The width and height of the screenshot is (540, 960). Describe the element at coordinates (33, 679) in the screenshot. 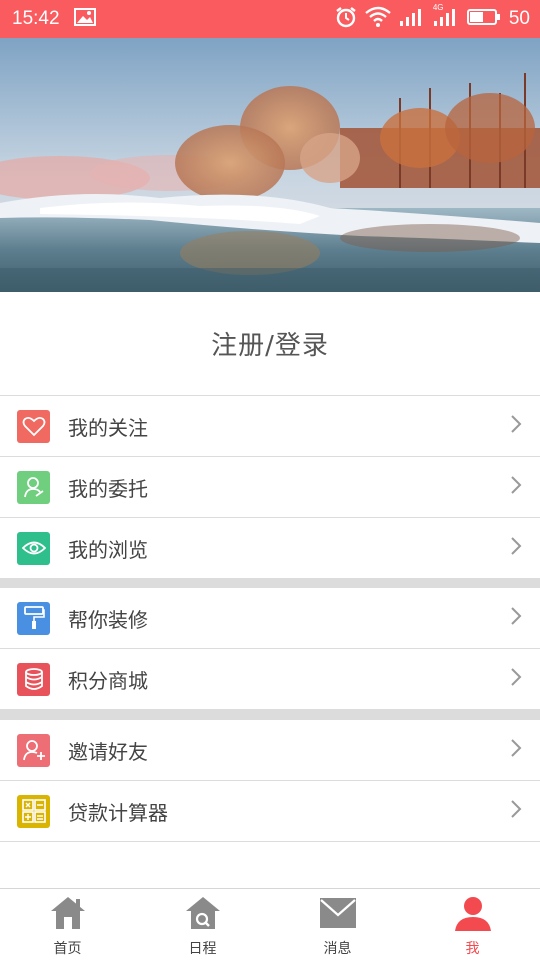

I see `coins-icon` at that location.